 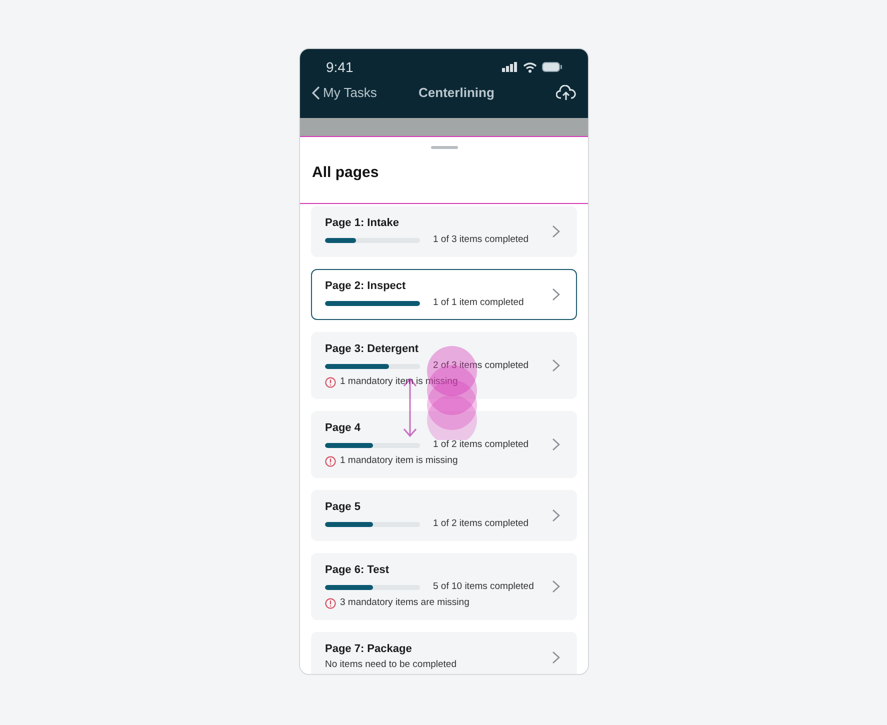 What do you see at coordinates (566, 92) in the screenshot?
I see `cloud-upload-icon` at bounding box center [566, 92].